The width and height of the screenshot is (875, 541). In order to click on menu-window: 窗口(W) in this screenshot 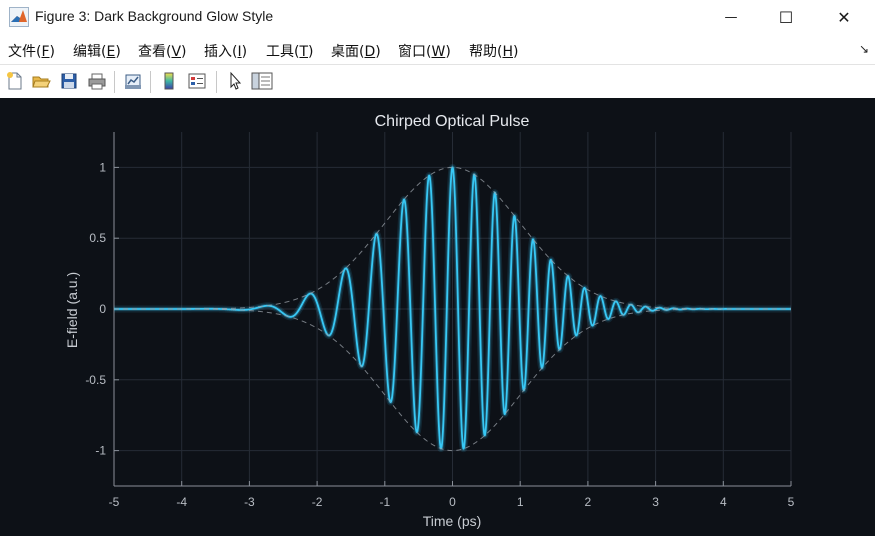, I will do `click(424, 51)`.